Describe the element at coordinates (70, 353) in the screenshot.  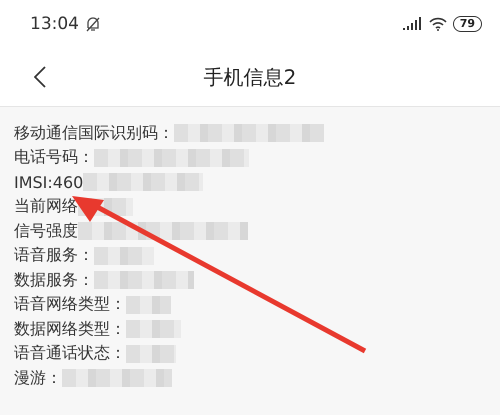
I see `info-label: 语音通话状态：` at that location.